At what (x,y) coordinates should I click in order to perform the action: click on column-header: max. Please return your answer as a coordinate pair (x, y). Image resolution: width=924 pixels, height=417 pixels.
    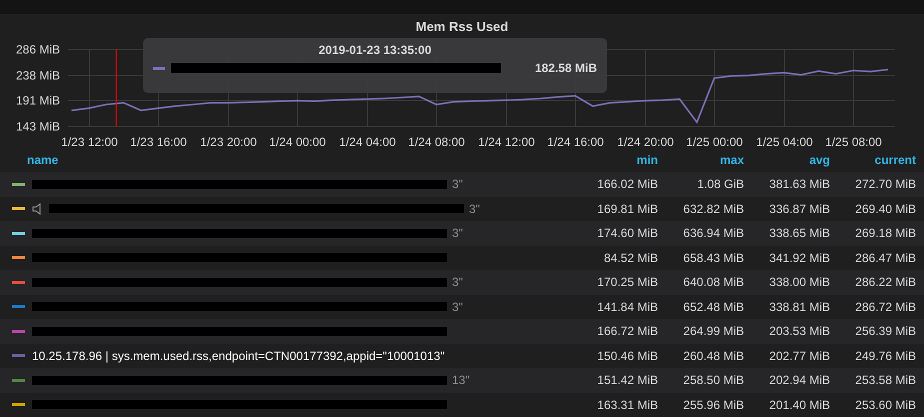
    Looking at the image, I should click on (701, 160).